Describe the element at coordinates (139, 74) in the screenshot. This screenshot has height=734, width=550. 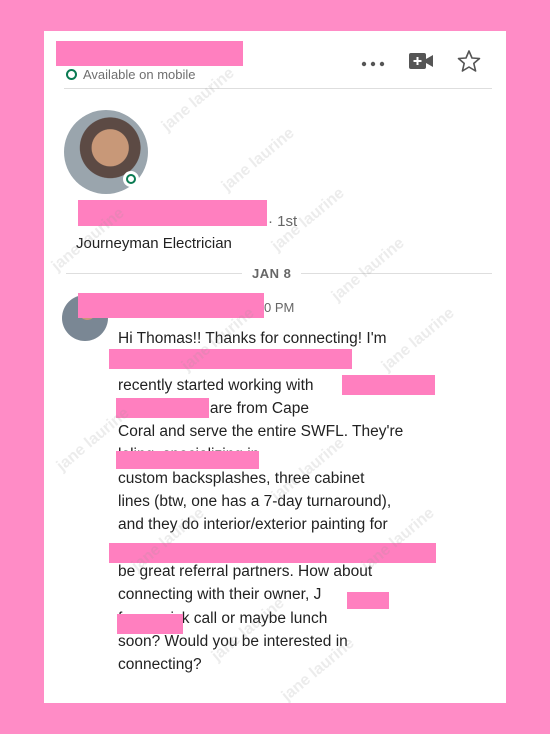
I see `status-text: Available on mobile` at that location.